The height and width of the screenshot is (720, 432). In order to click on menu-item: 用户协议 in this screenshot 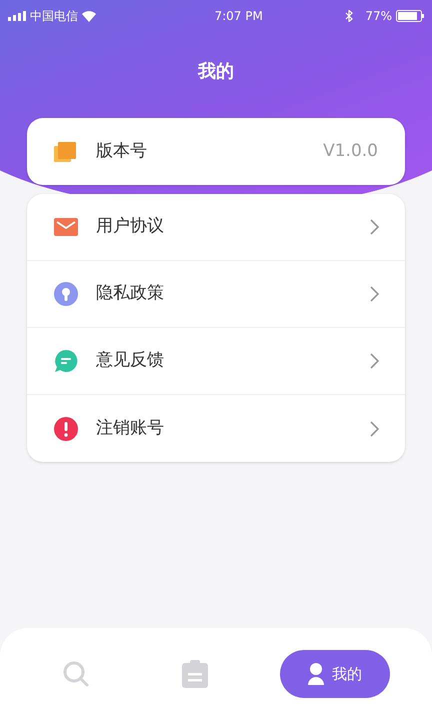, I will do `click(216, 227)`.